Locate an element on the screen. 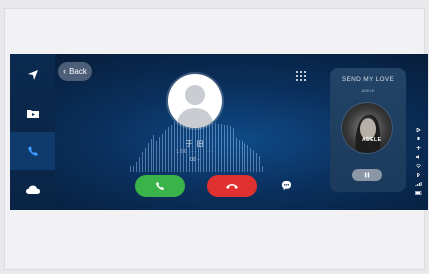  message-icon is located at coordinates (286, 185).